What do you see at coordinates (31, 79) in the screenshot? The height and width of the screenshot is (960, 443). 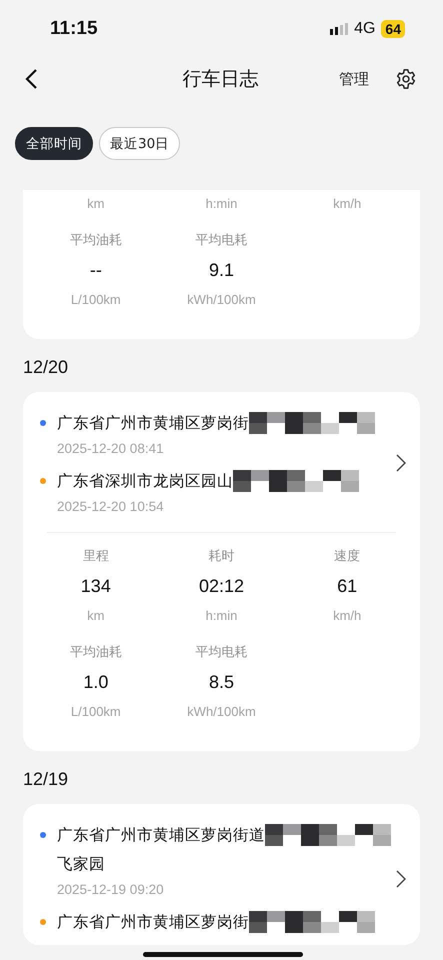 I see `back-icon` at bounding box center [31, 79].